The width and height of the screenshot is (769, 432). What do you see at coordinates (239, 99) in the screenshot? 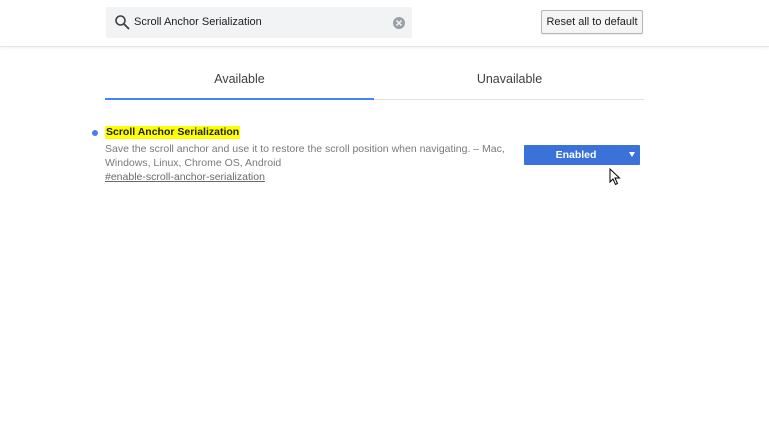
I see `tab-selected-indicator` at bounding box center [239, 99].